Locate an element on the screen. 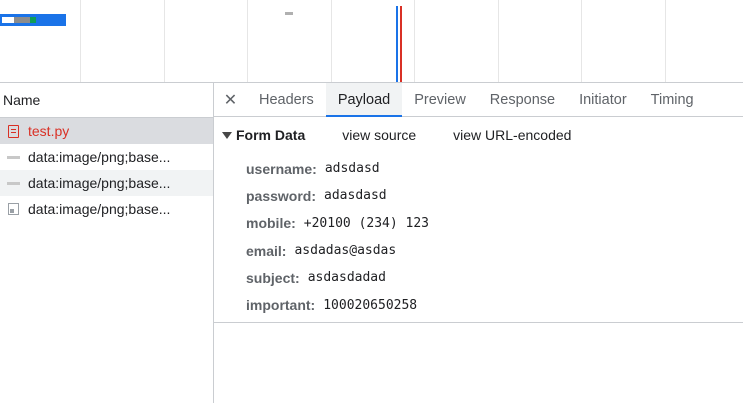 This screenshot has width=743, height=403. tab-payload: Payload is located at coordinates (364, 100).